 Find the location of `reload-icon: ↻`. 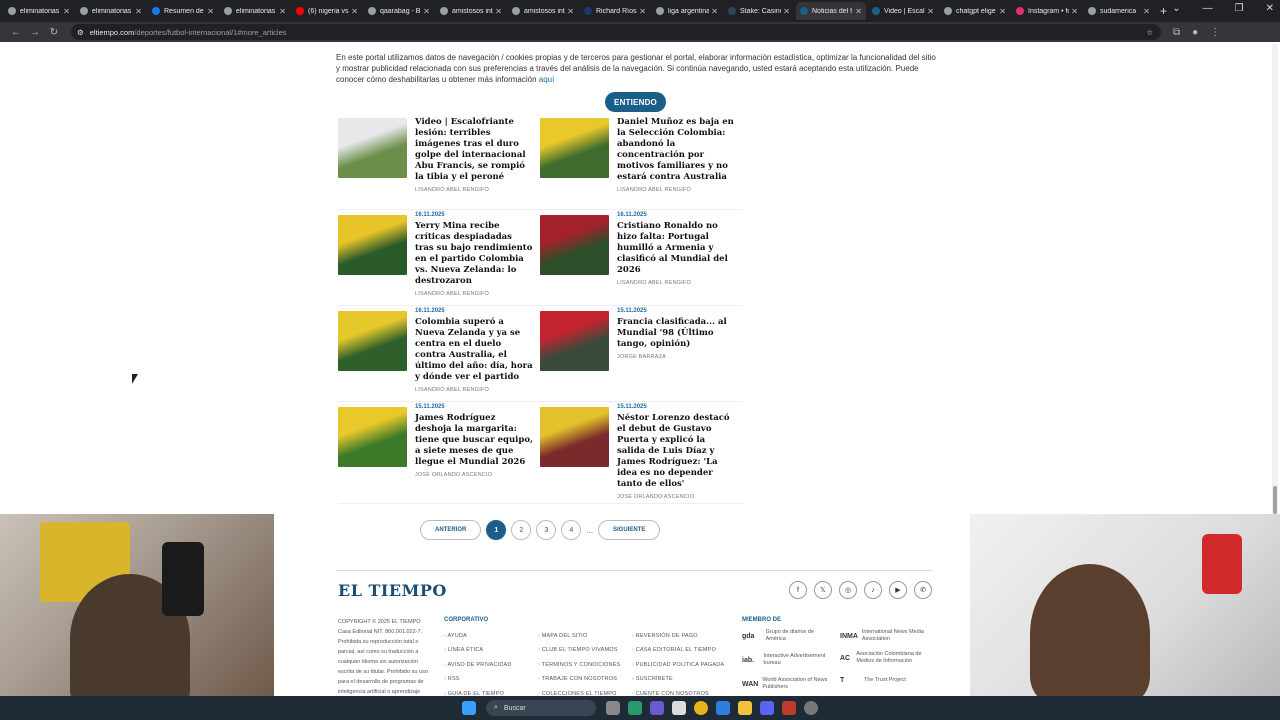

reload-icon: ↻ is located at coordinates (54, 32).